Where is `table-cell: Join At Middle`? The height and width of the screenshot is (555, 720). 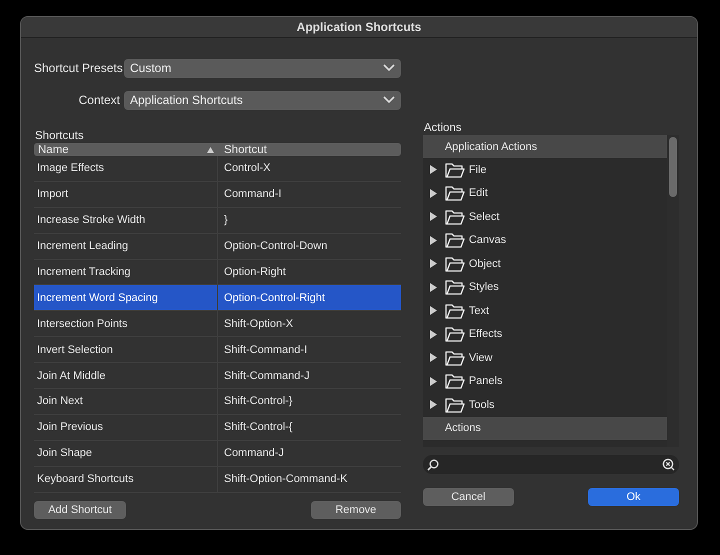
table-cell: Join At Middle is located at coordinates (71, 376).